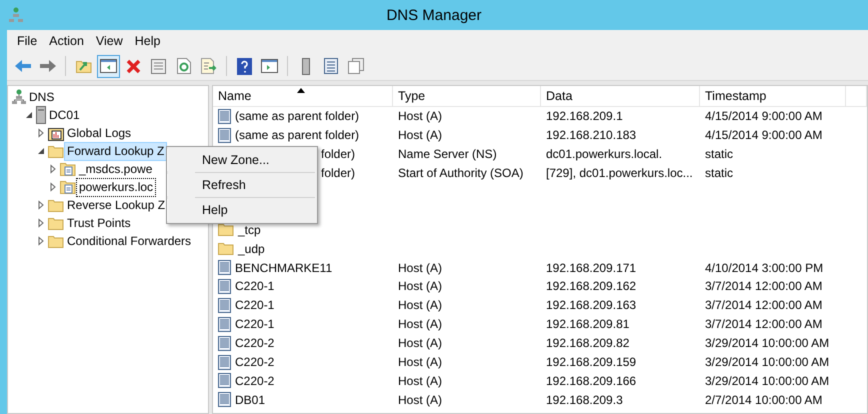  What do you see at coordinates (447, 154) in the screenshot?
I see `table-cell-text: Name Server (NS)` at bounding box center [447, 154].